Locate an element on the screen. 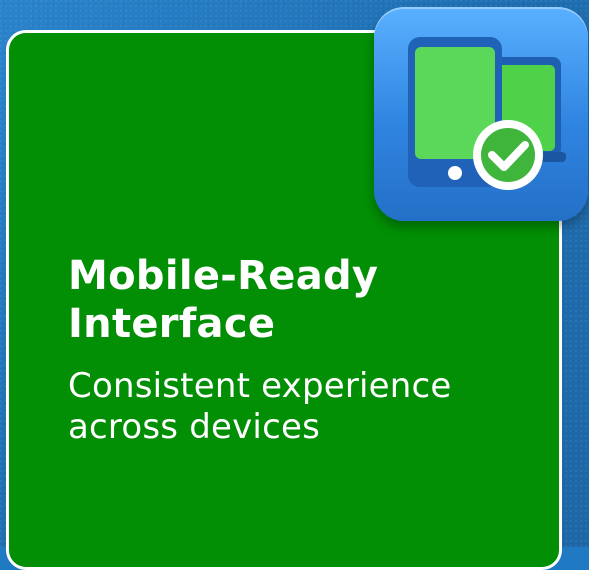 The image size is (589, 570). feature-title-line-1: Mobile-Ready is located at coordinates (223, 276).